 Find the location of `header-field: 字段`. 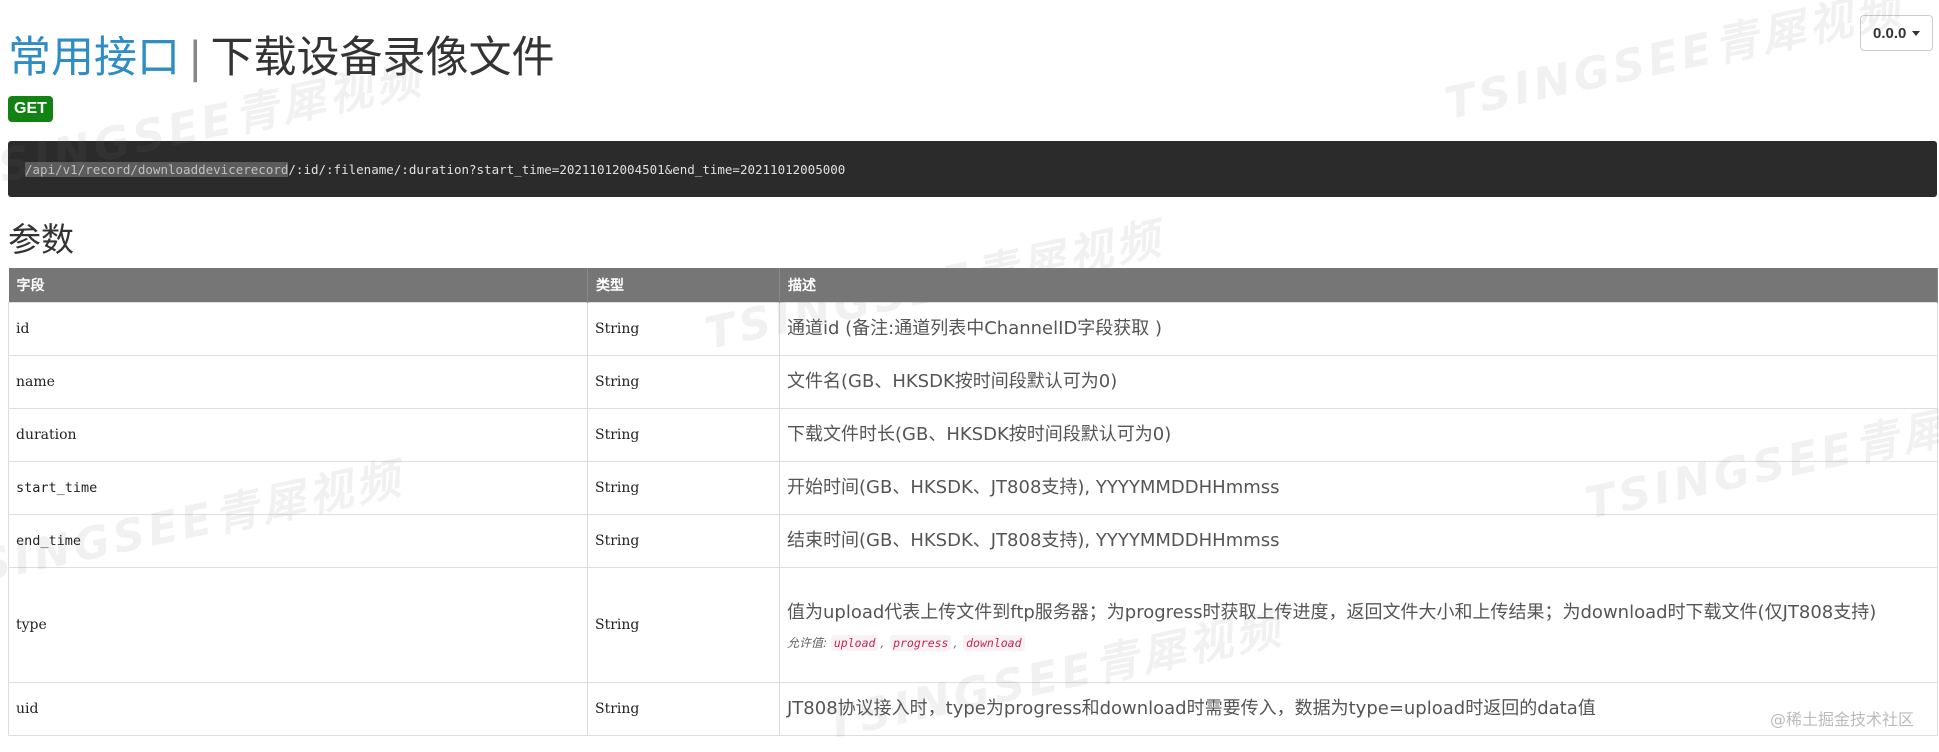

header-field: 字段 is located at coordinates (298, 285).